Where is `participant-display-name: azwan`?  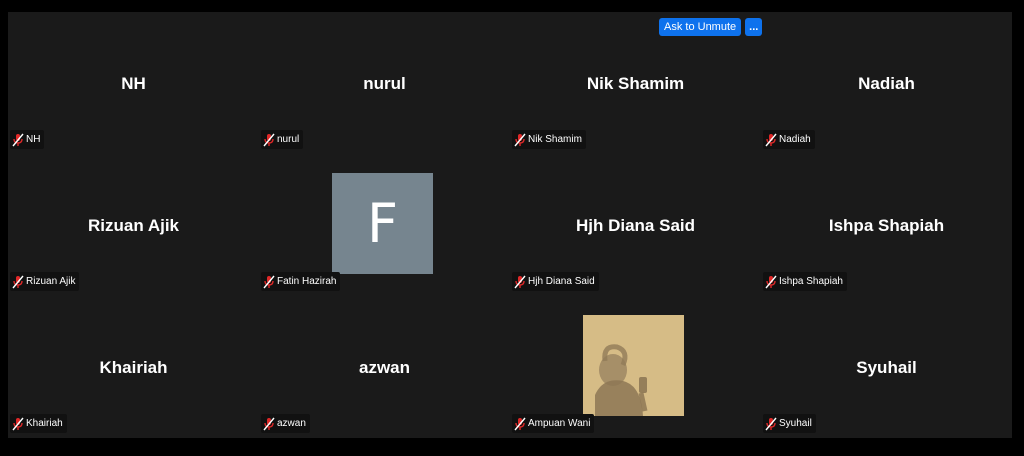
participant-display-name: azwan is located at coordinates (384, 367).